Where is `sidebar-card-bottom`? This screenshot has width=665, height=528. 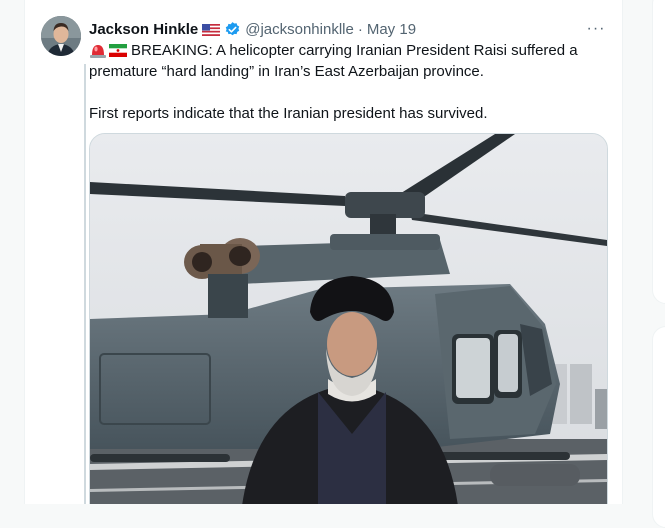 sidebar-card-bottom is located at coordinates (658, 427).